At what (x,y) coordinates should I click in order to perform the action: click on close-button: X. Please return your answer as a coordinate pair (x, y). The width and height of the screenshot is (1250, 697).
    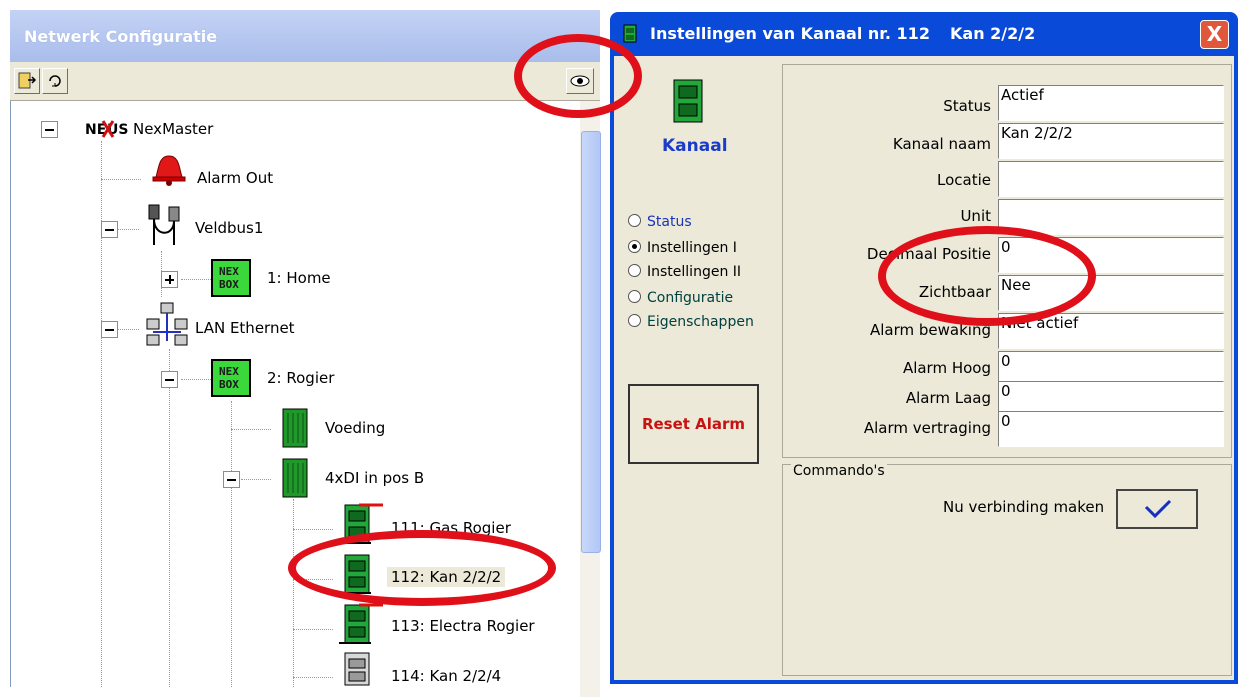
    Looking at the image, I should click on (1214, 34).